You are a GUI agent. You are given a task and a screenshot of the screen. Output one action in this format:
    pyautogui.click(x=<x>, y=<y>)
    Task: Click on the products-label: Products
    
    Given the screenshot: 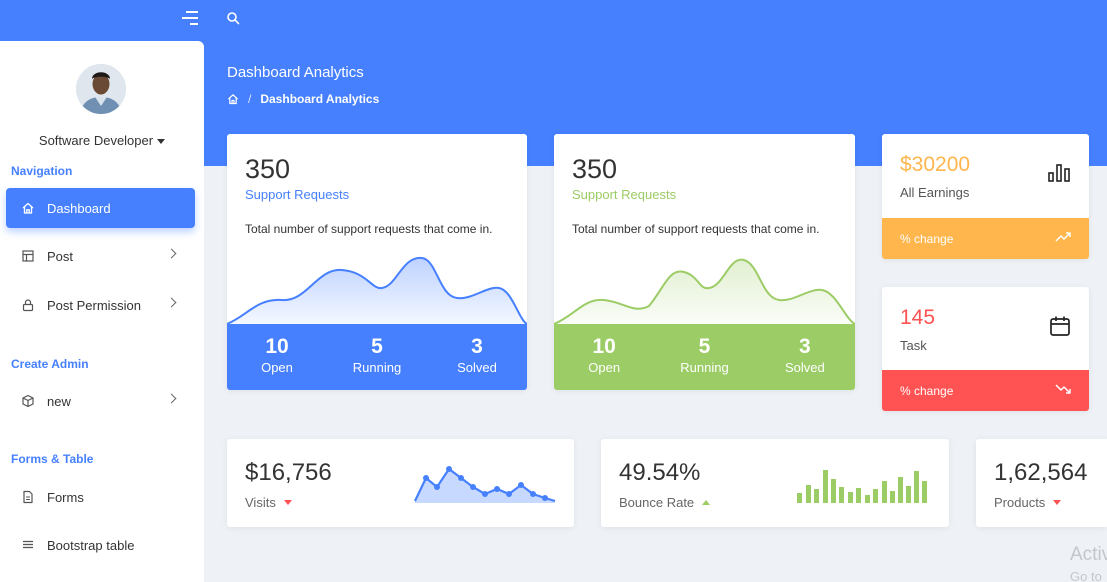 What is the action you would take?
    pyautogui.click(x=1028, y=502)
    